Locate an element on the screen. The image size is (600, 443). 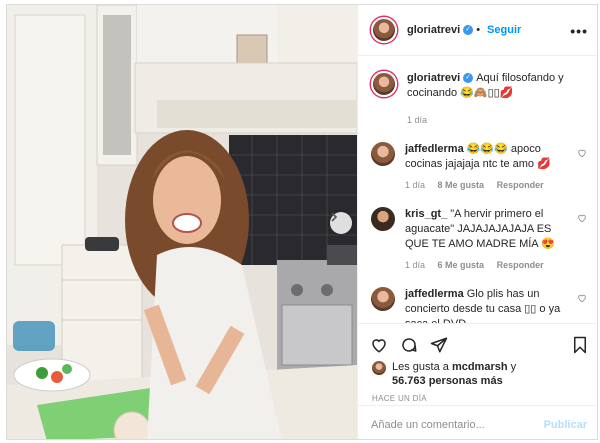
comment-composer: Añade un comentario... Publicar is located at coordinates (477, 422).